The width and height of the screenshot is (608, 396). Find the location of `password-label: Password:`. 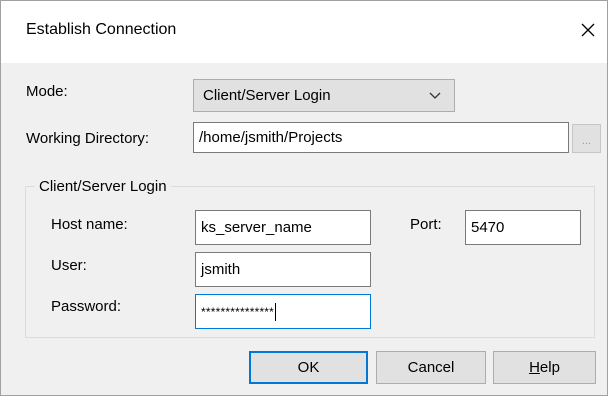

password-label: Password: is located at coordinates (86, 306).